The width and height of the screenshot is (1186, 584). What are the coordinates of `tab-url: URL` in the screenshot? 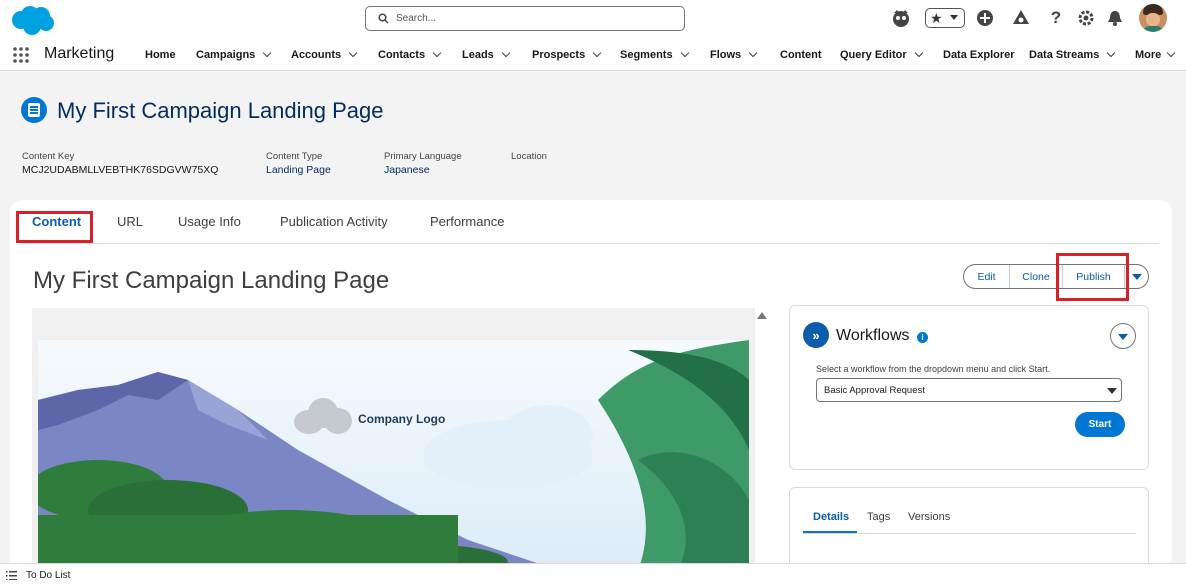 It's located at (130, 221).